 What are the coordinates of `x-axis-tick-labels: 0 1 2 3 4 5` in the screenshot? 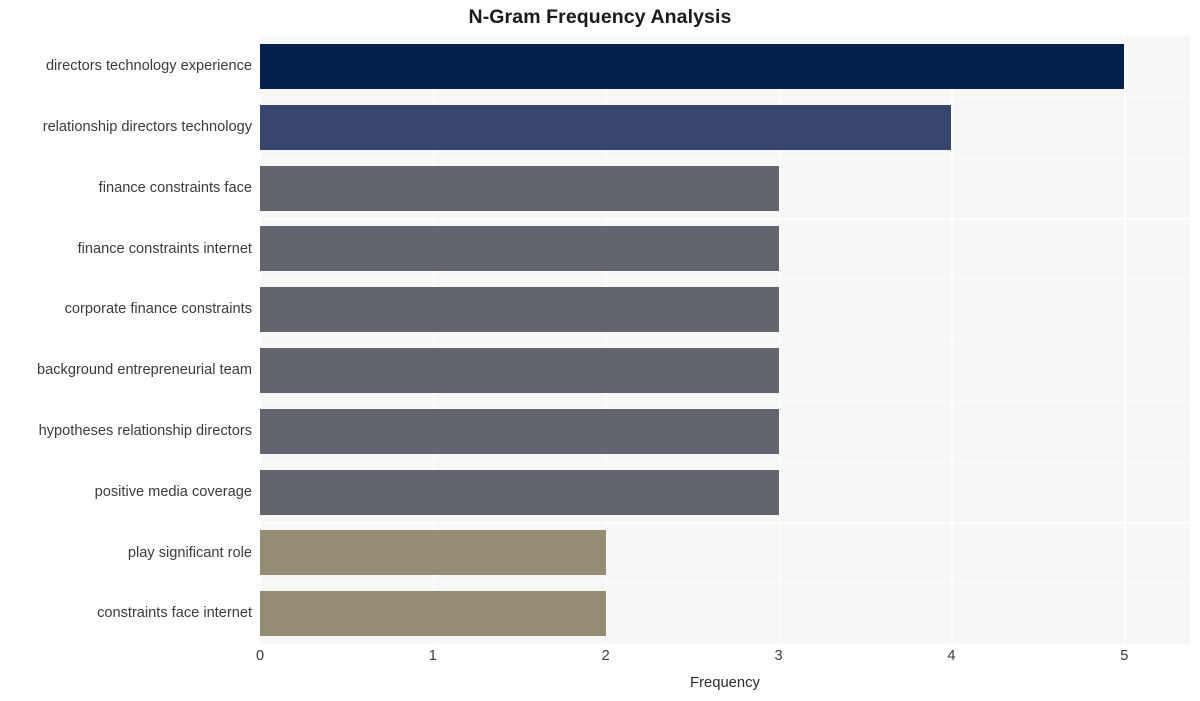 It's located at (723, 659).